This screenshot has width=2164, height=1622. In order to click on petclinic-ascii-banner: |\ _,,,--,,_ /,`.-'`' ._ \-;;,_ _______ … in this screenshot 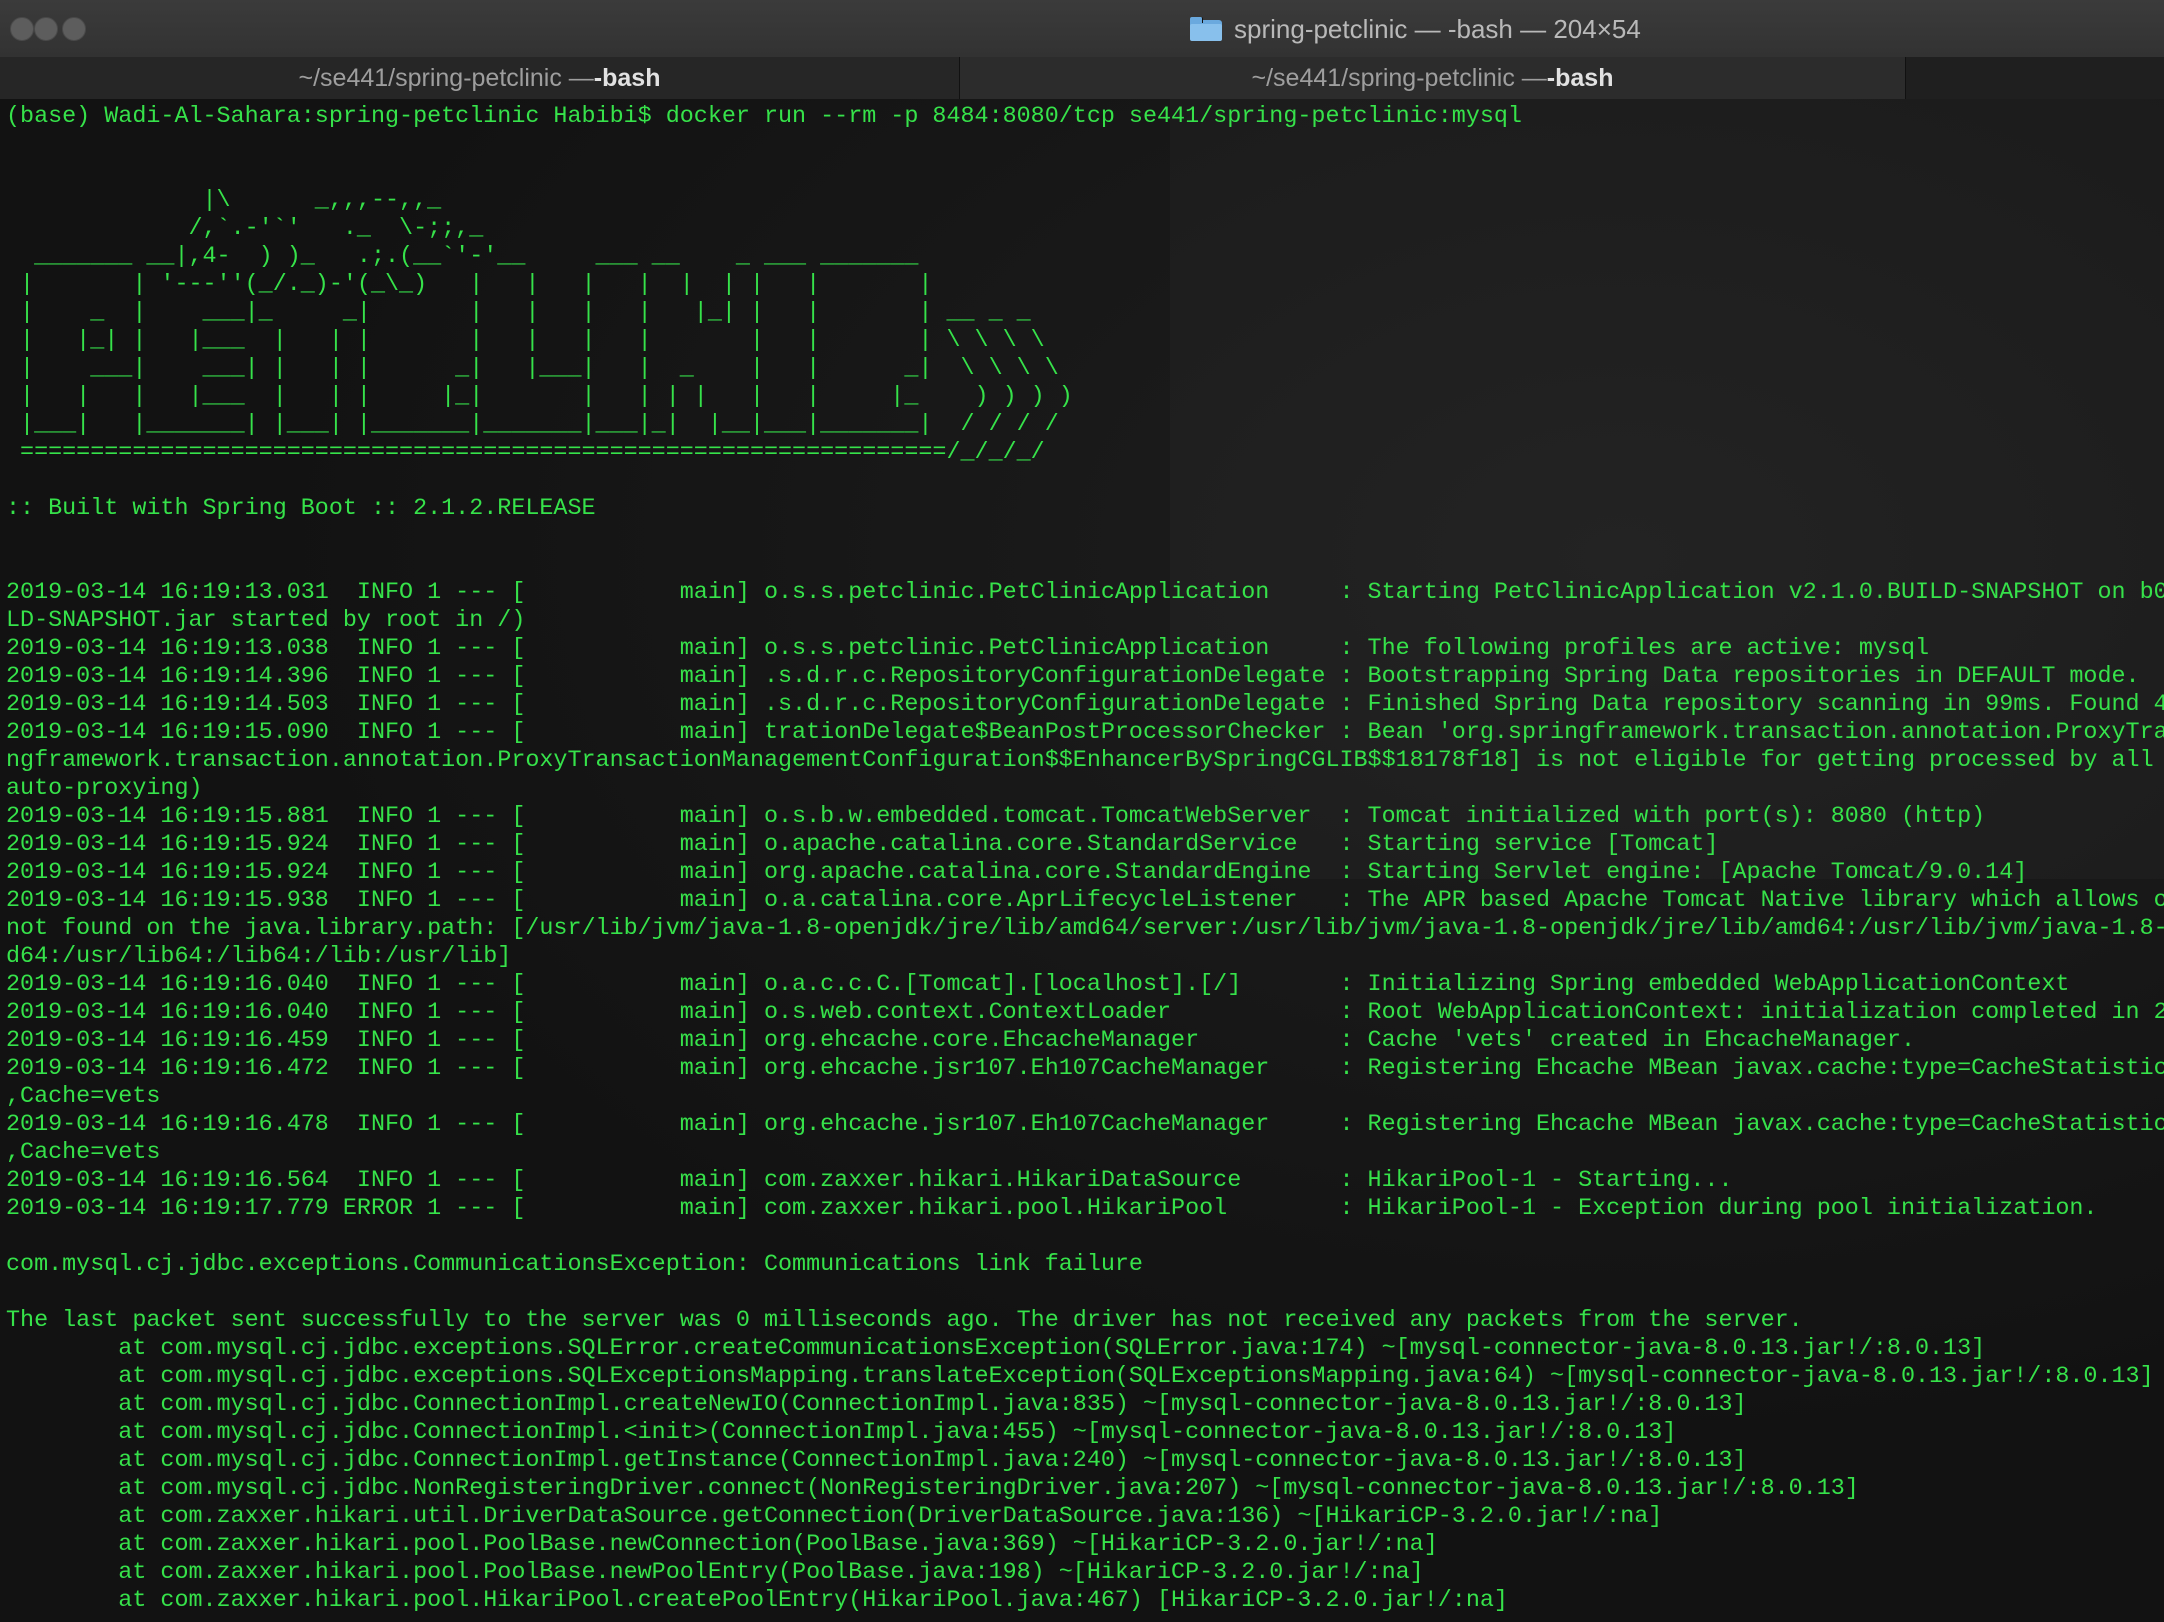, I will do `click(539, 355)`.